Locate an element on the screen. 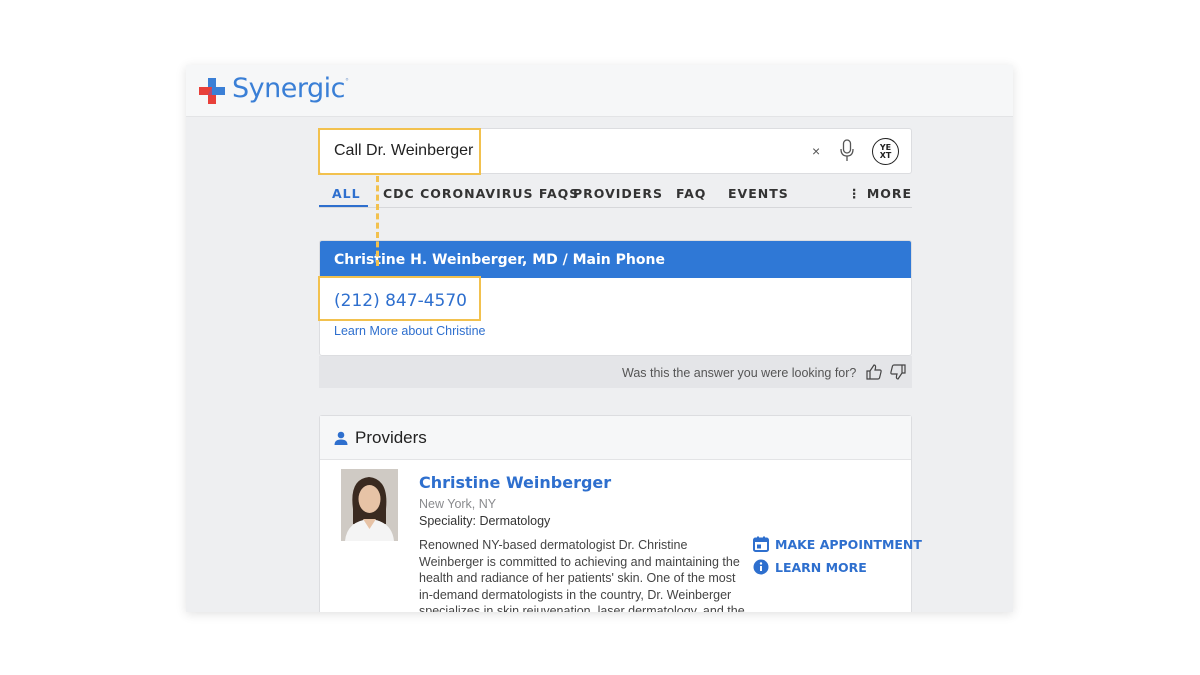 This screenshot has width=1200, height=675. clear-search-button: × is located at coordinates (816, 151).